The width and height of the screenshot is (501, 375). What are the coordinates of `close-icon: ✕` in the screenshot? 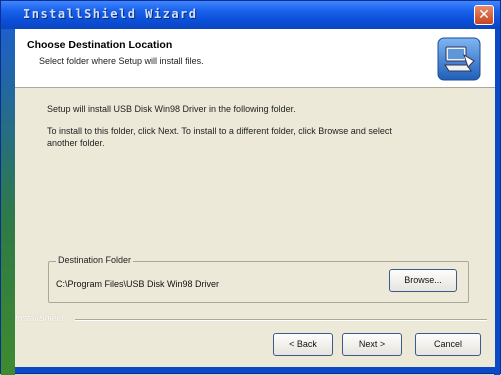 It's located at (484, 15).